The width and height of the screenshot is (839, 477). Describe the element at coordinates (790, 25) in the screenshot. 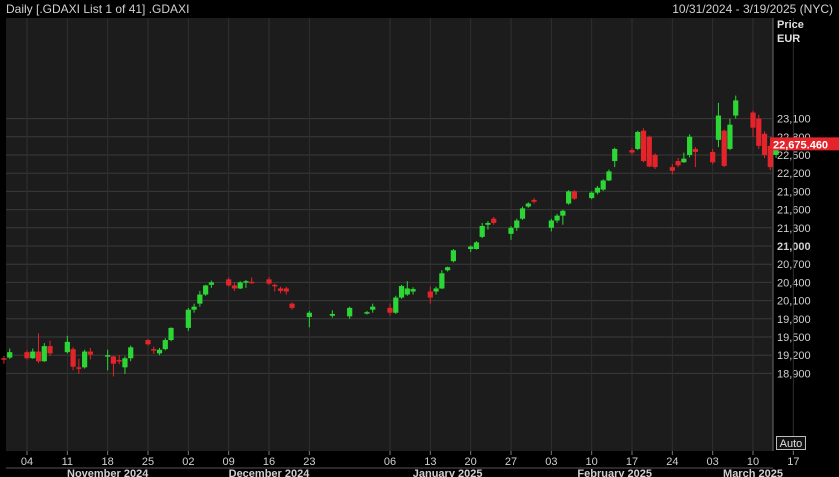

I see `axis-title: Price` at that location.